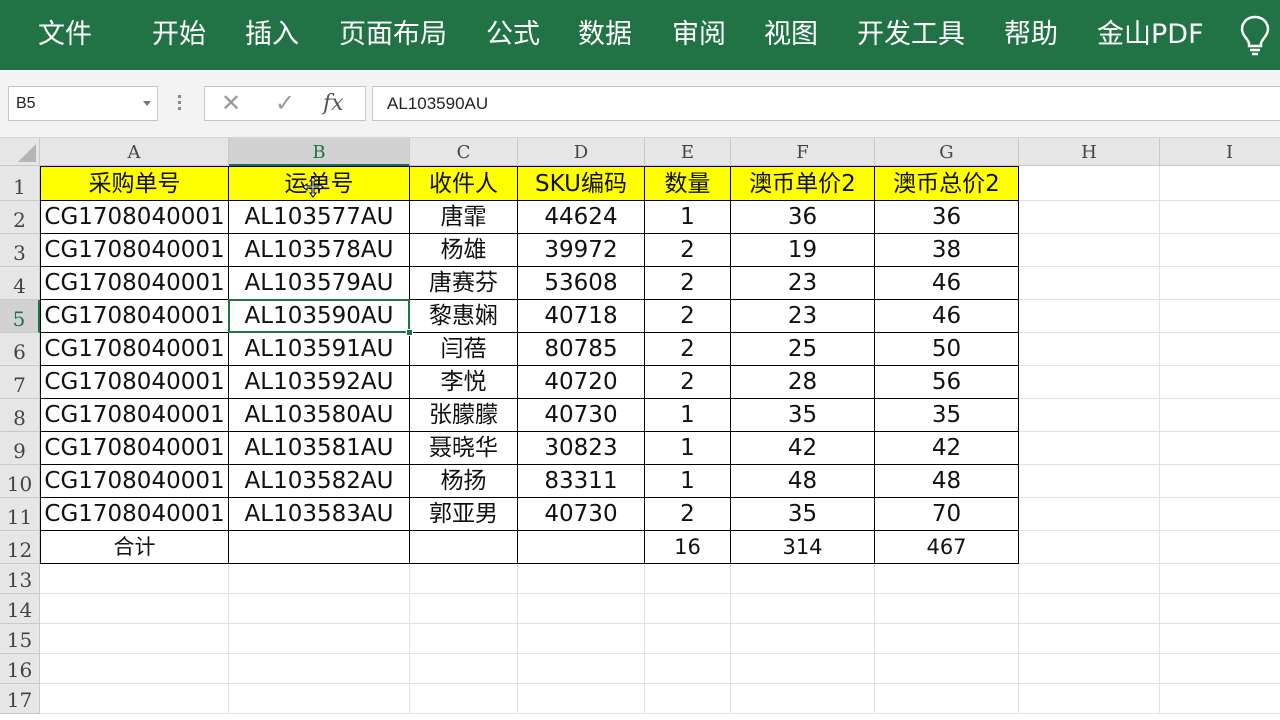 This screenshot has width=1280, height=720. Describe the element at coordinates (319, 316) in the screenshot. I see `table-cell: AL103590AU` at that location.